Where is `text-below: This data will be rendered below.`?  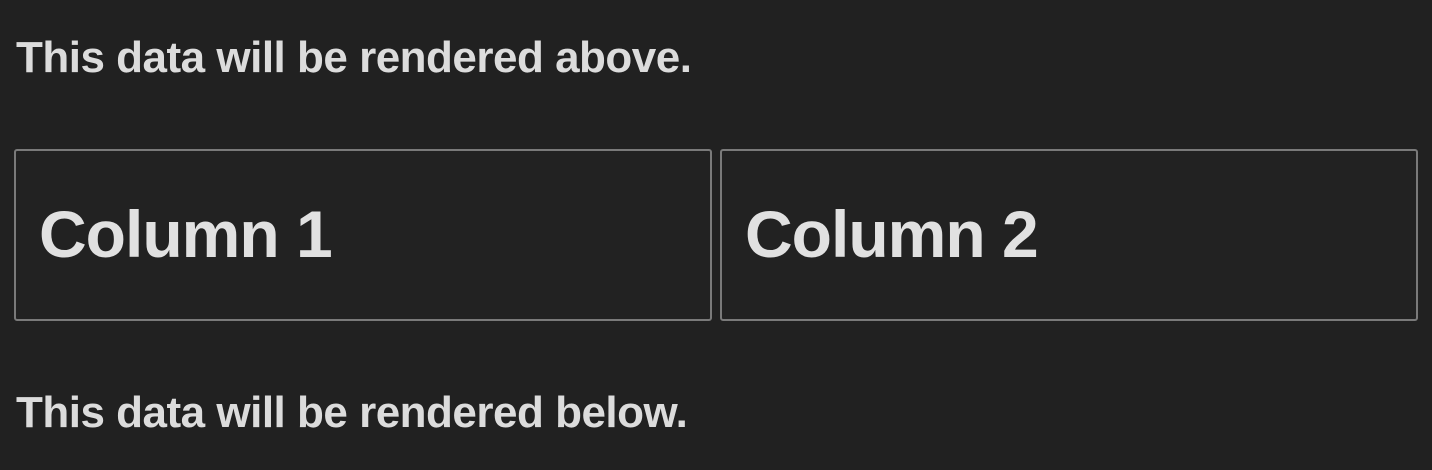
text-below: This data will be rendered below. is located at coordinates (352, 412).